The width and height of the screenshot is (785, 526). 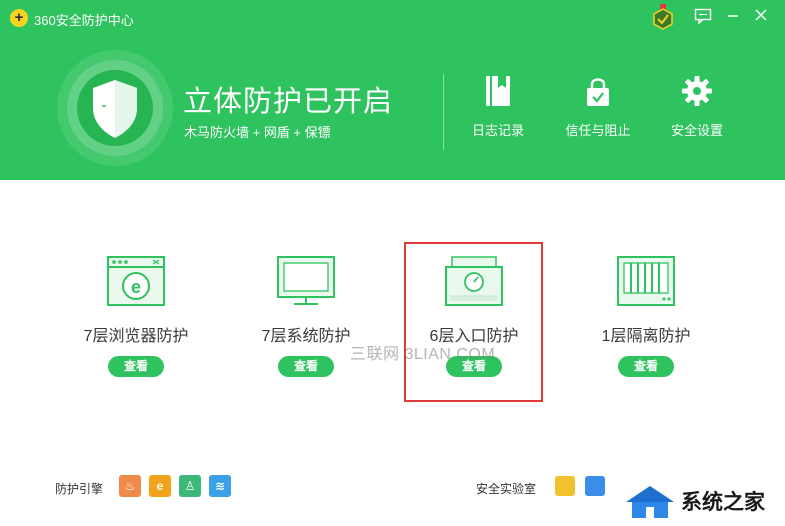 I want to click on header-divider, so click(x=443, y=112).